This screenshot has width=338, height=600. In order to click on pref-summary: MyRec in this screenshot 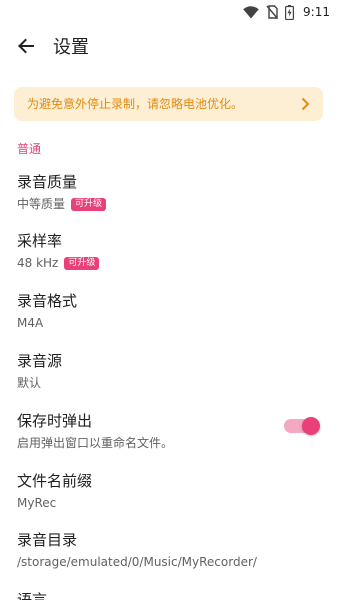, I will do `click(36, 503)`.